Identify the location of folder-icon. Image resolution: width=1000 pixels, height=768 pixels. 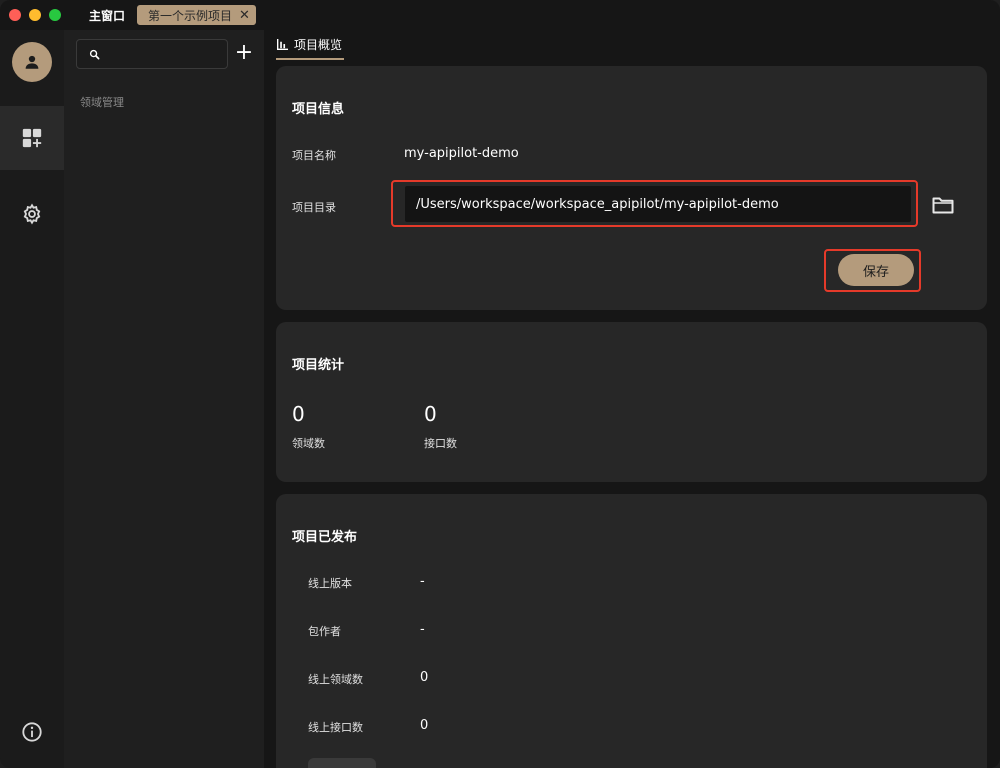
(943, 205).